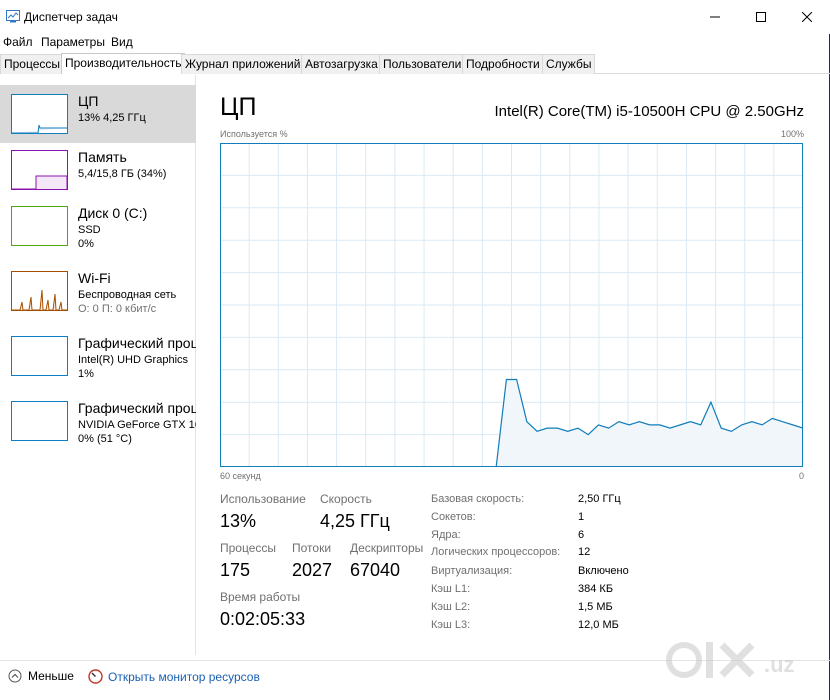 This screenshot has height=700, width=830. What do you see at coordinates (346, 499) in the screenshot?
I see `speed-label: Скорость` at bounding box center [346, 499].